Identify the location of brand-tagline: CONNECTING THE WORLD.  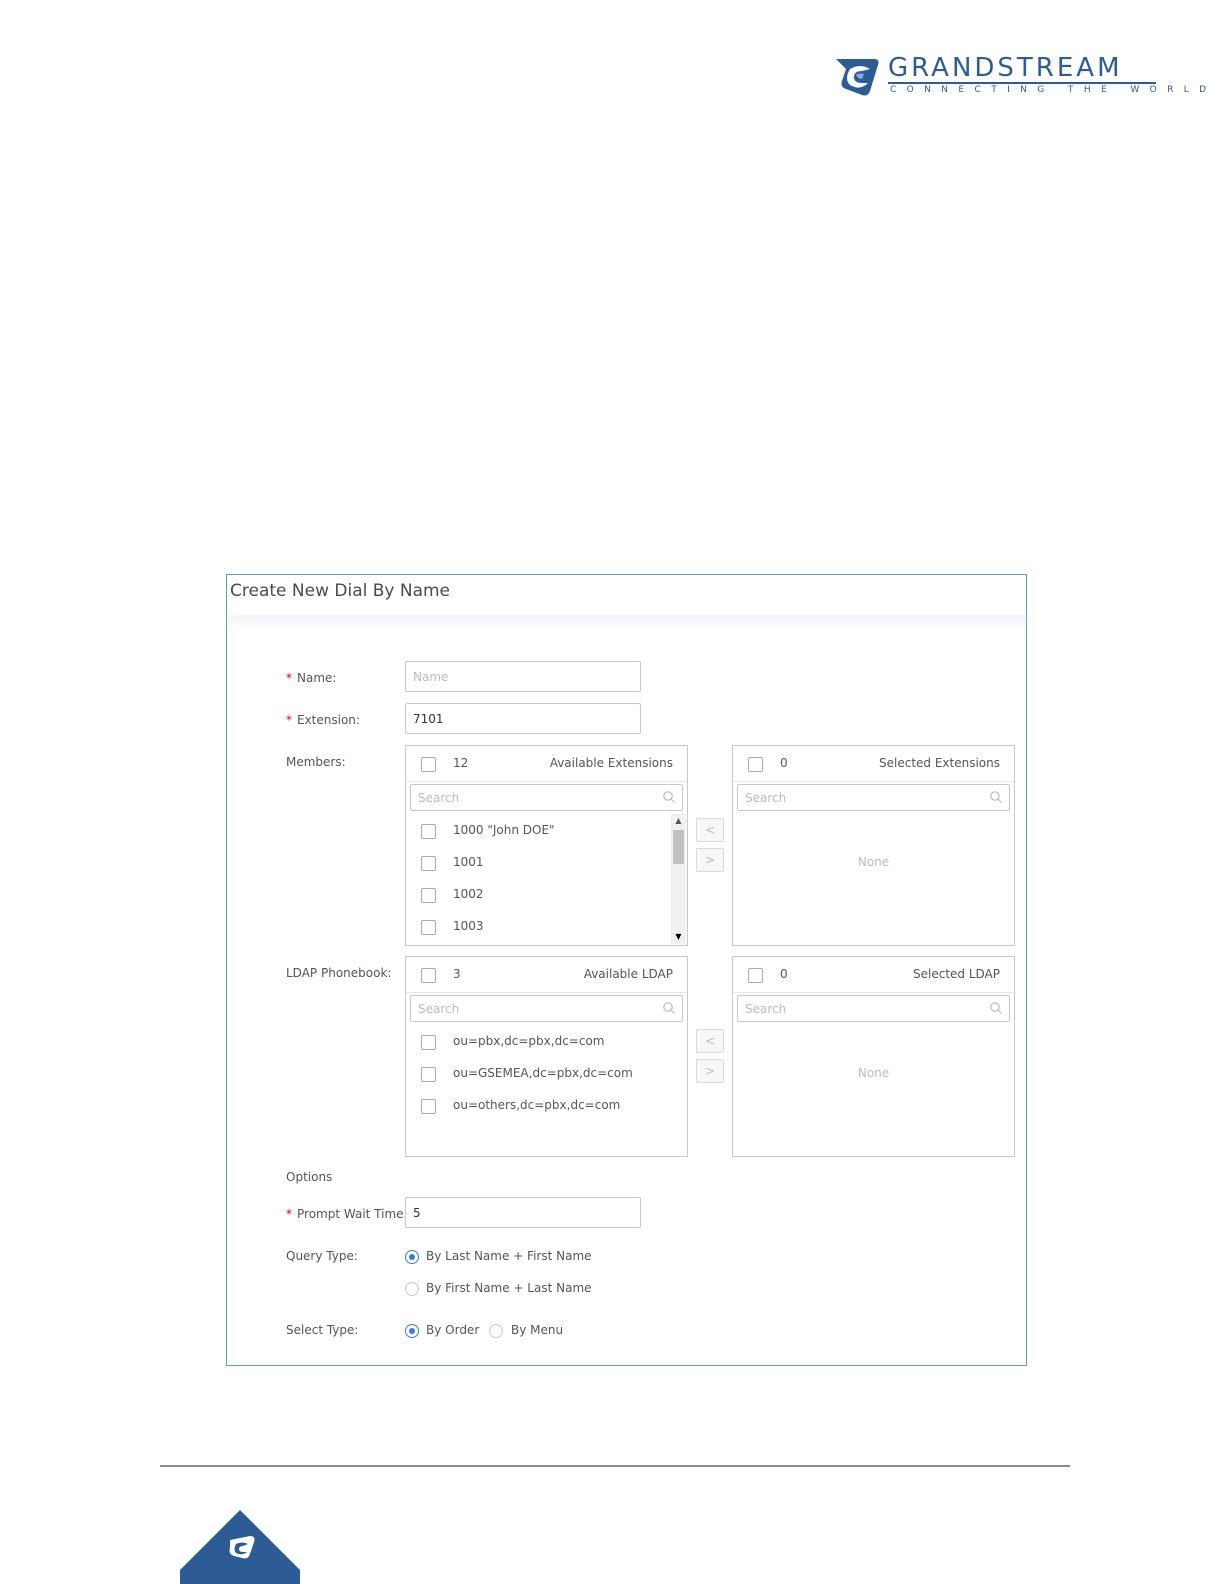
(1053, 90).